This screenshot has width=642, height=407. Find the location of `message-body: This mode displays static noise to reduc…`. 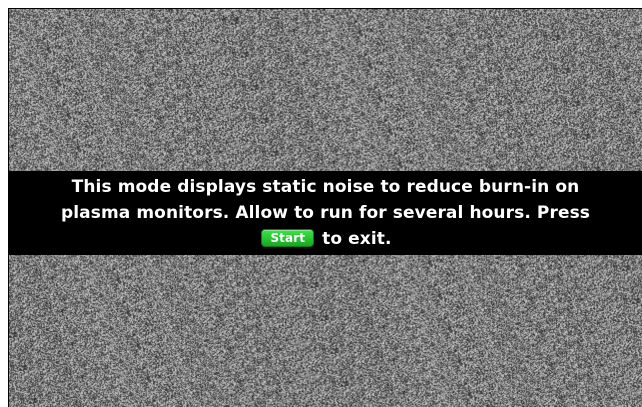

message-body: This mode displays static noise to reduc… is located at coordinates (325, 200).